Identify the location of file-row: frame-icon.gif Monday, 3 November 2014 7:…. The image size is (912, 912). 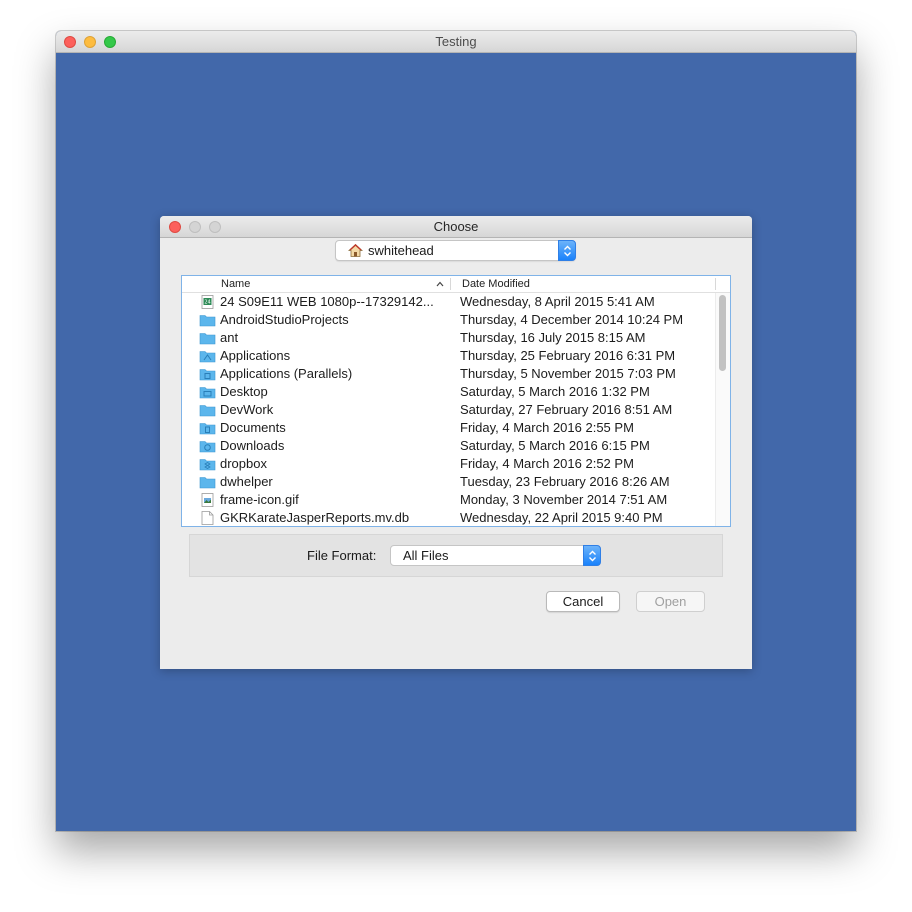
(449, 500).